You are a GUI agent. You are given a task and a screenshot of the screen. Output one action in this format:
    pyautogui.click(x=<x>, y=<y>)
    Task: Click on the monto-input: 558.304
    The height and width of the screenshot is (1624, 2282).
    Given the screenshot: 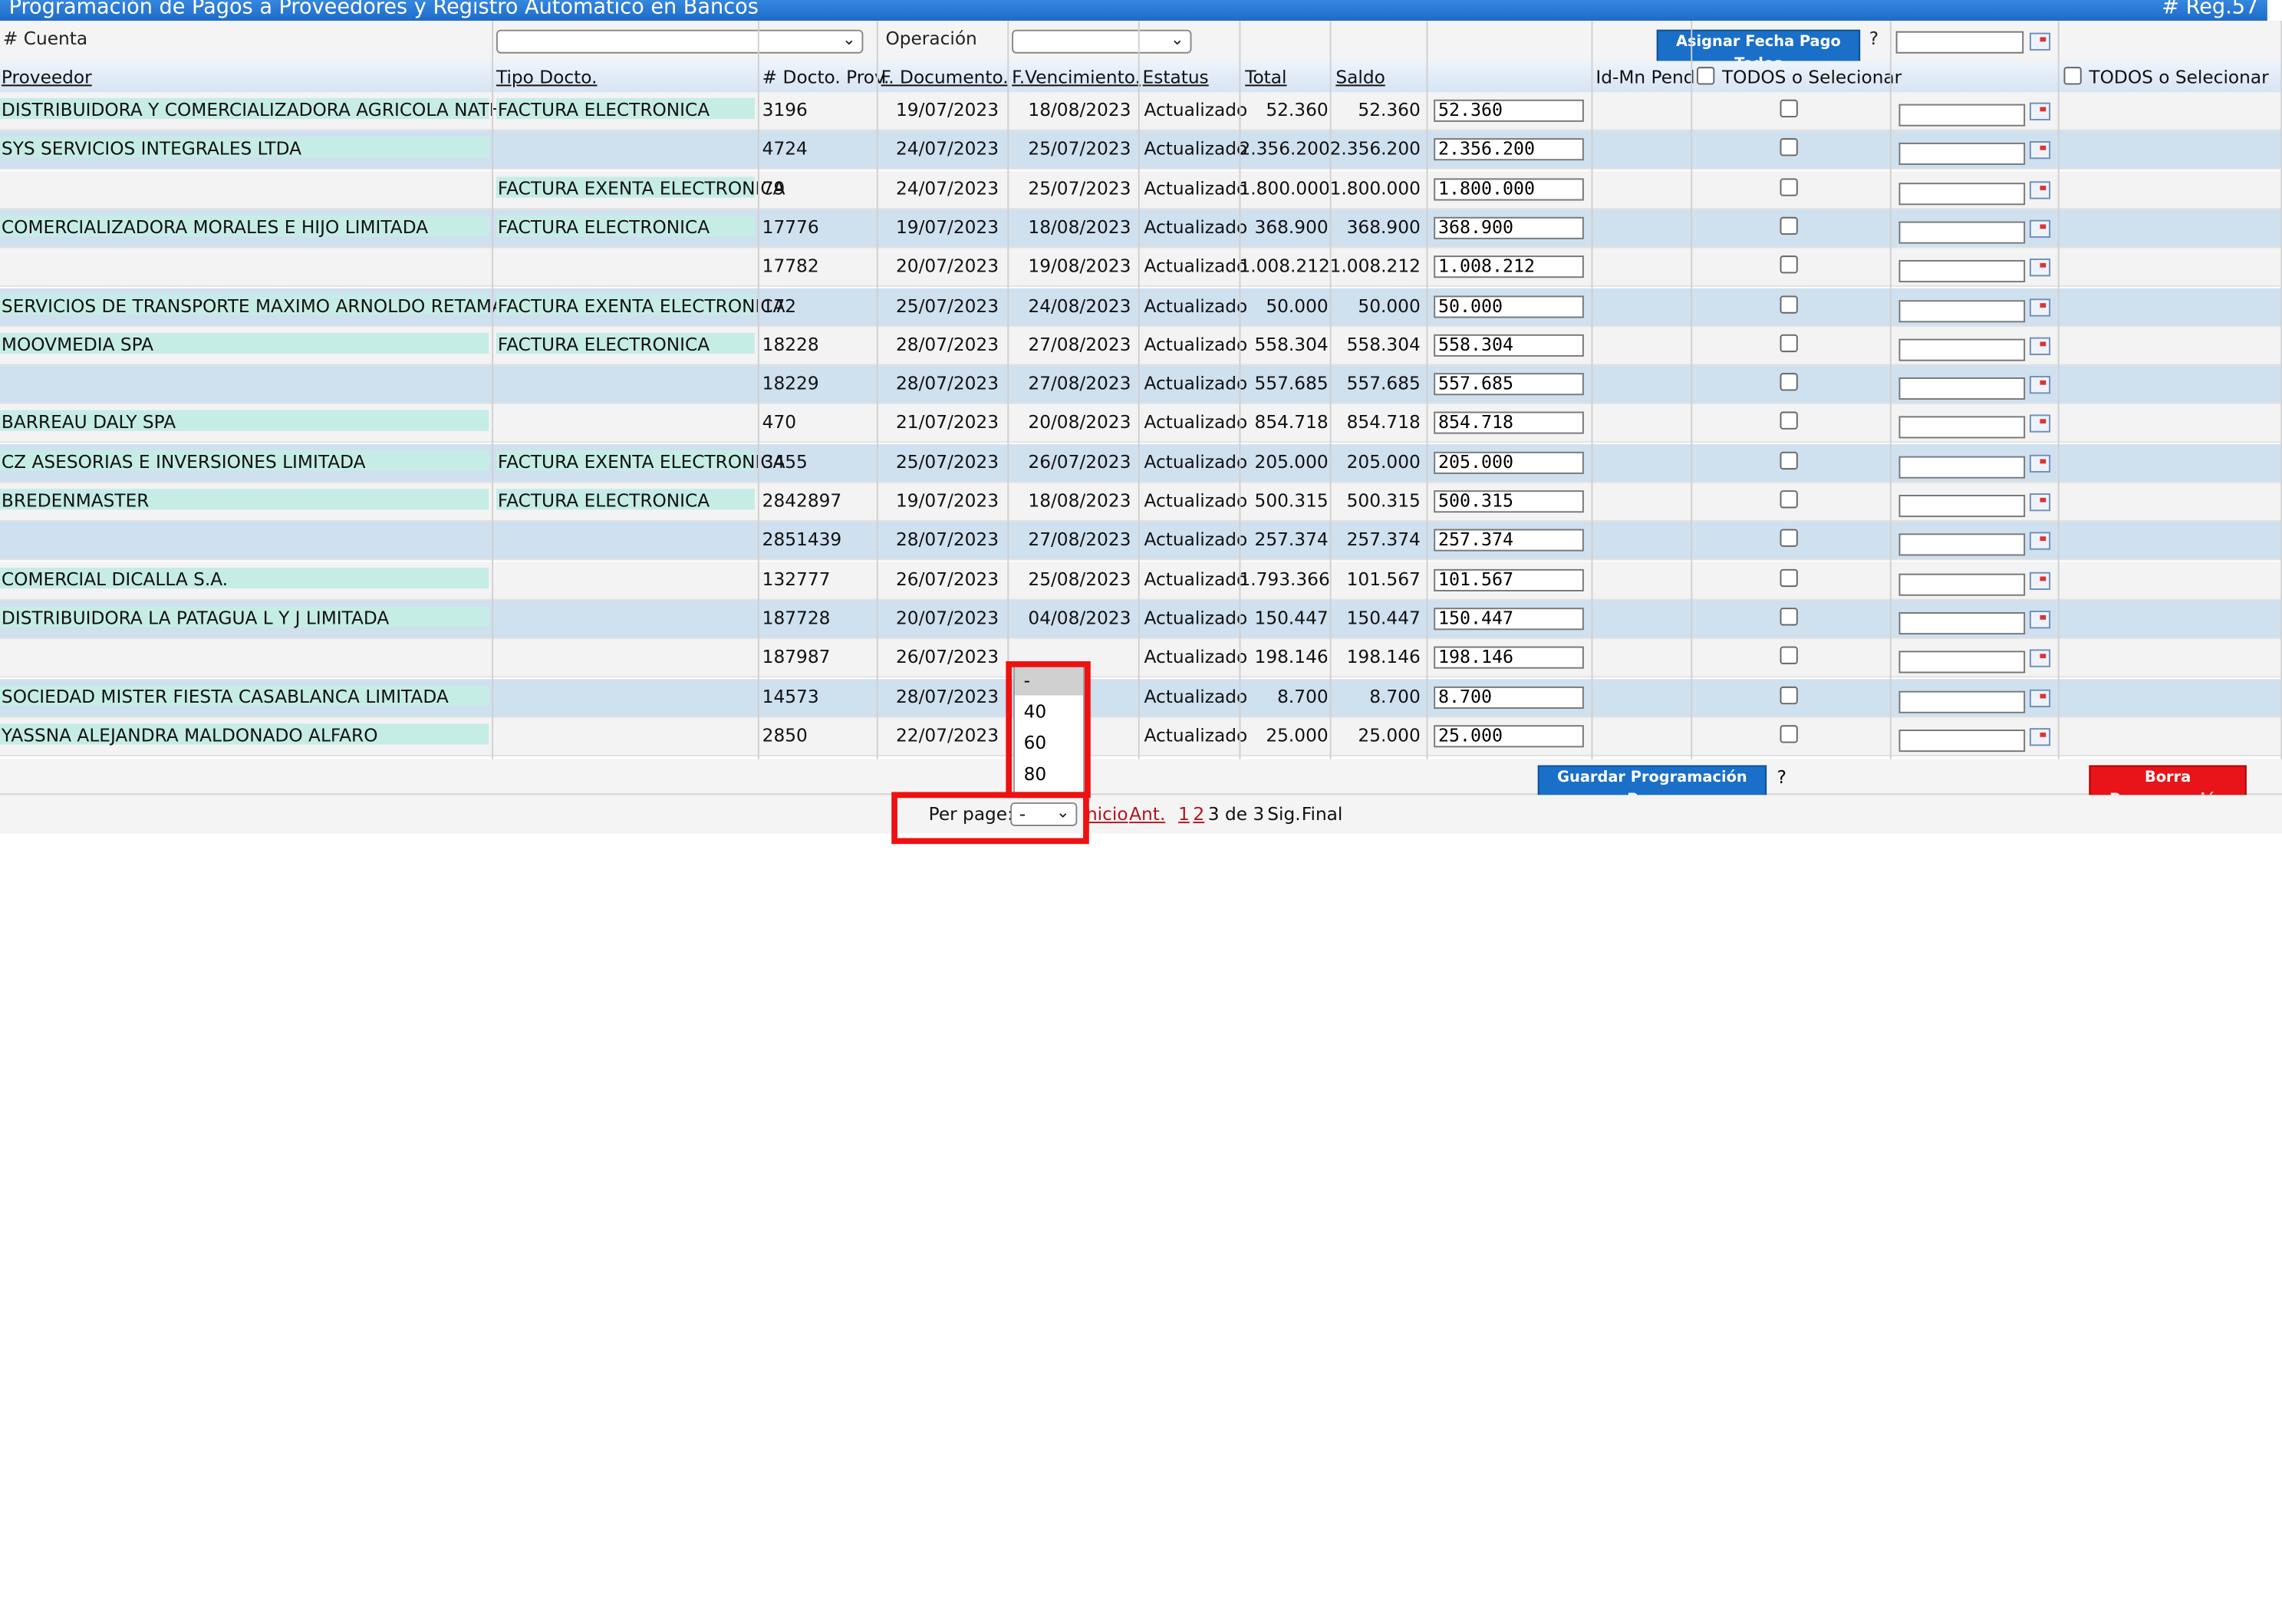 What is the action you would take?
    pyautogui.click(x=1509, y=345)
    